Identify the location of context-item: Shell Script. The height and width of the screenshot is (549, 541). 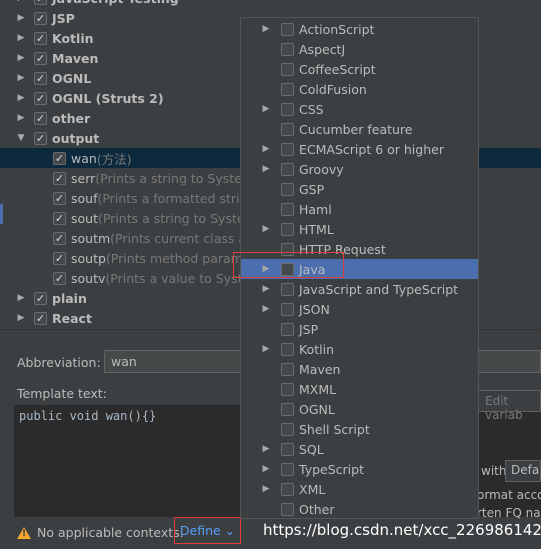
(359, 429).